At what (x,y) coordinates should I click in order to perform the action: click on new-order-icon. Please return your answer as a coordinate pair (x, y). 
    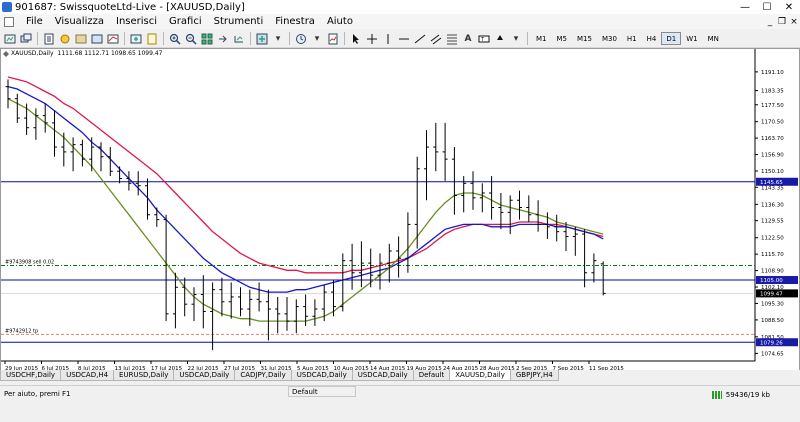
    Looking at the image, I should click on (136, 39).